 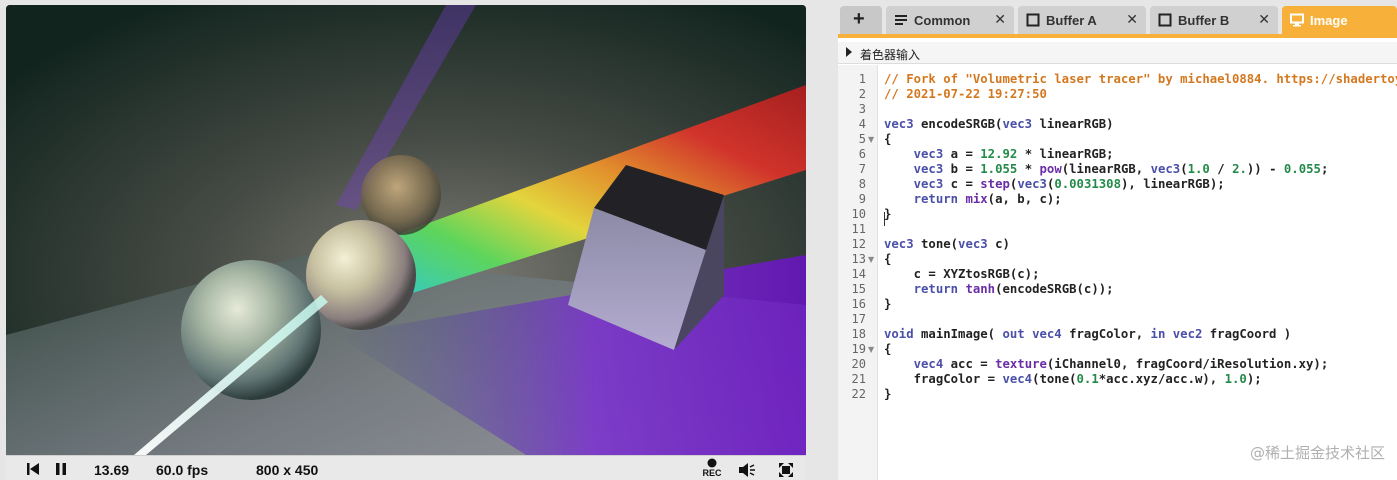 I want to click on code-token: tone(, so click(x=936, y=244).